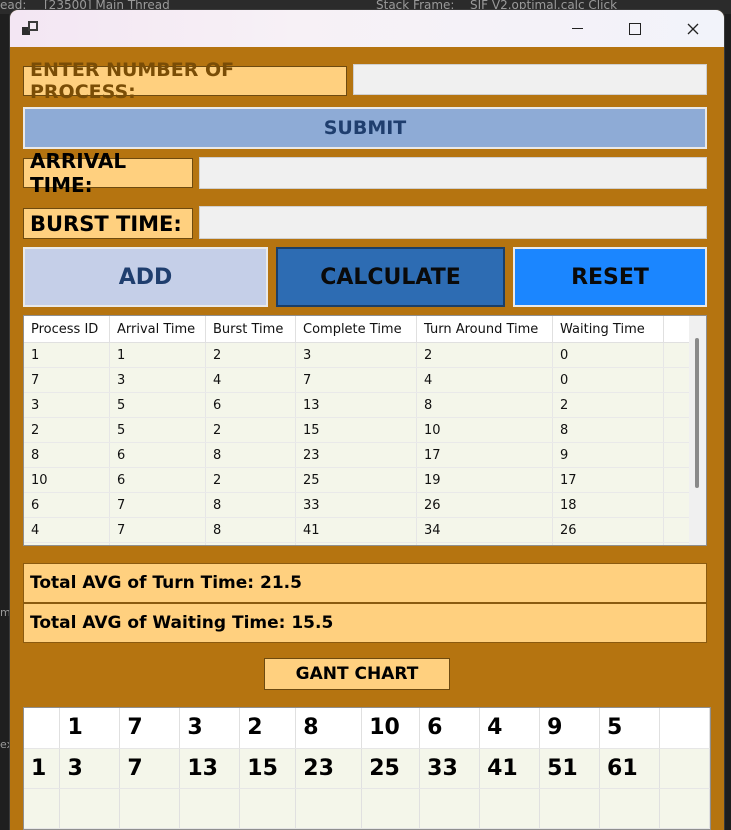  I want to click on cell: 26, so click(484, 505).